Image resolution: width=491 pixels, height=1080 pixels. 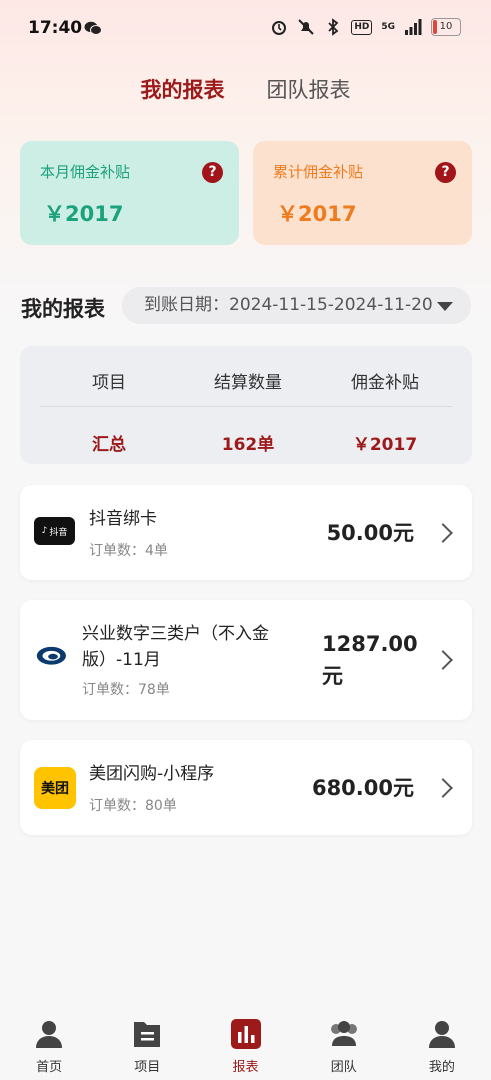 What do you see at coordinates (183, 89) in the screenshot?
I see `tab-my-report: 我的报表` at bounding box center [183, 89].